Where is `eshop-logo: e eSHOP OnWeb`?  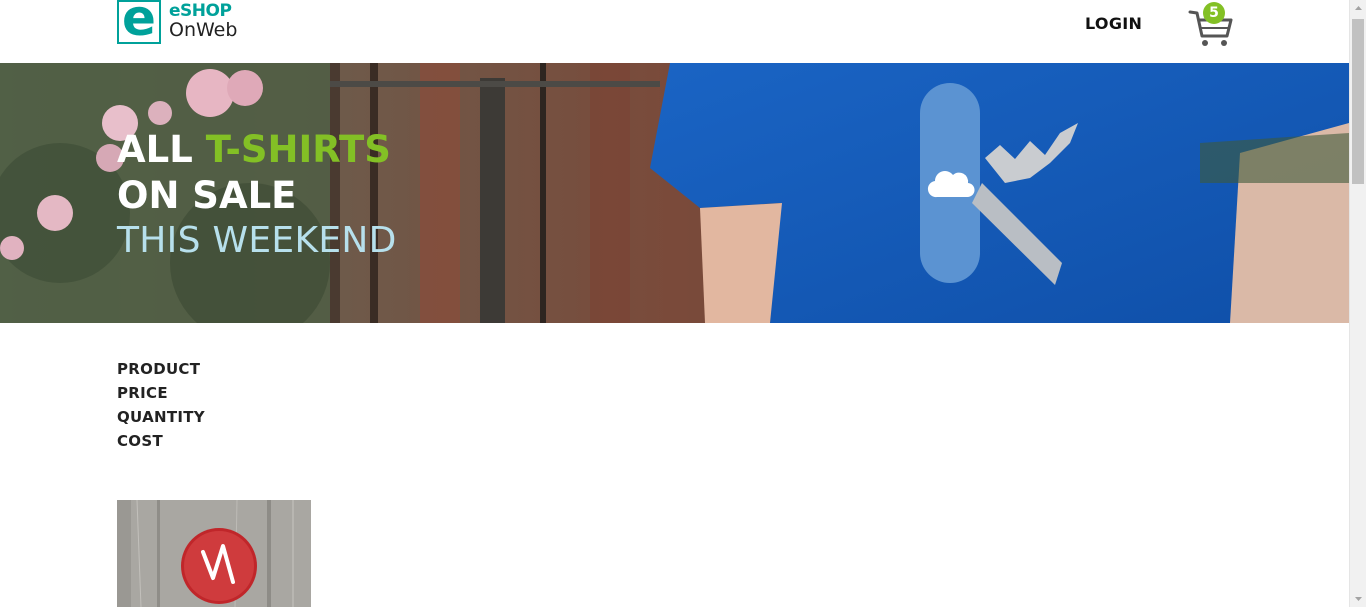
eshop-logo: e eSHOP OnWeb is located at coordinates (182, 23).